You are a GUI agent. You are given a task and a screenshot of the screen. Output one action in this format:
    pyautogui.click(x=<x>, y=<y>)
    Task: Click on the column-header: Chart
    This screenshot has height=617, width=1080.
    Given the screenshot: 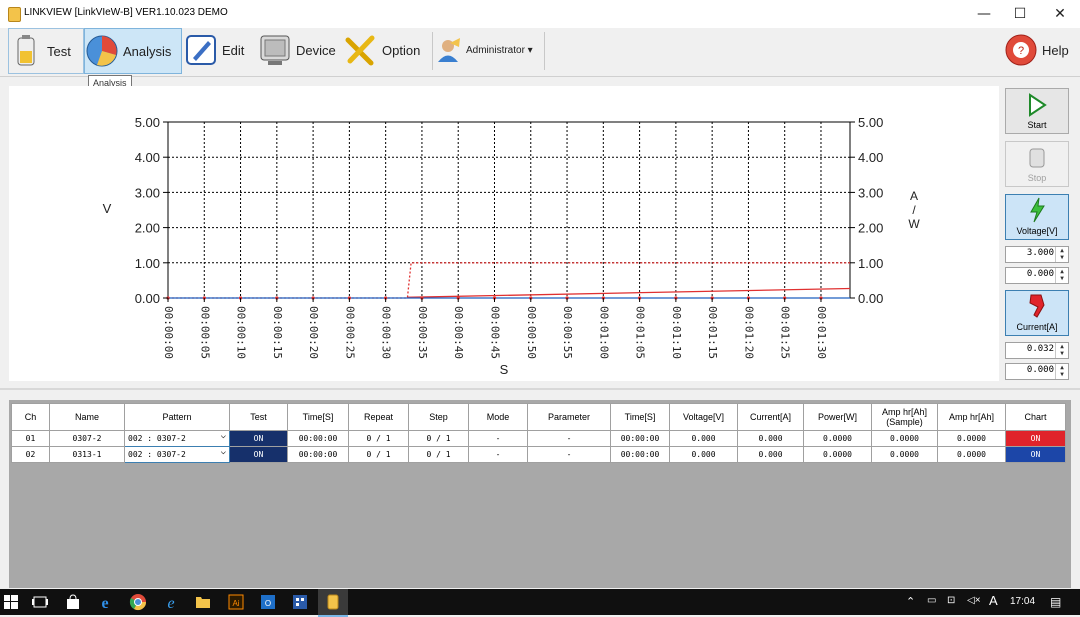 What is the action you would take?
    pyautogui.click(x=1035, y=417)
    